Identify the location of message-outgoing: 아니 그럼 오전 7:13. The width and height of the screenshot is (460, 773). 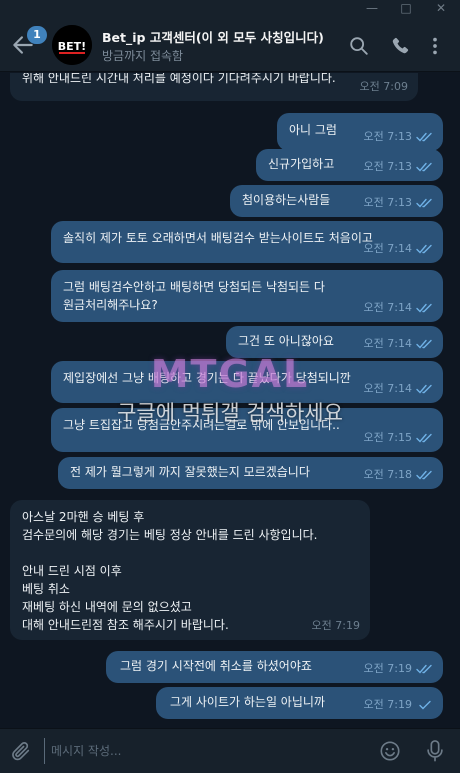
(360, 132).